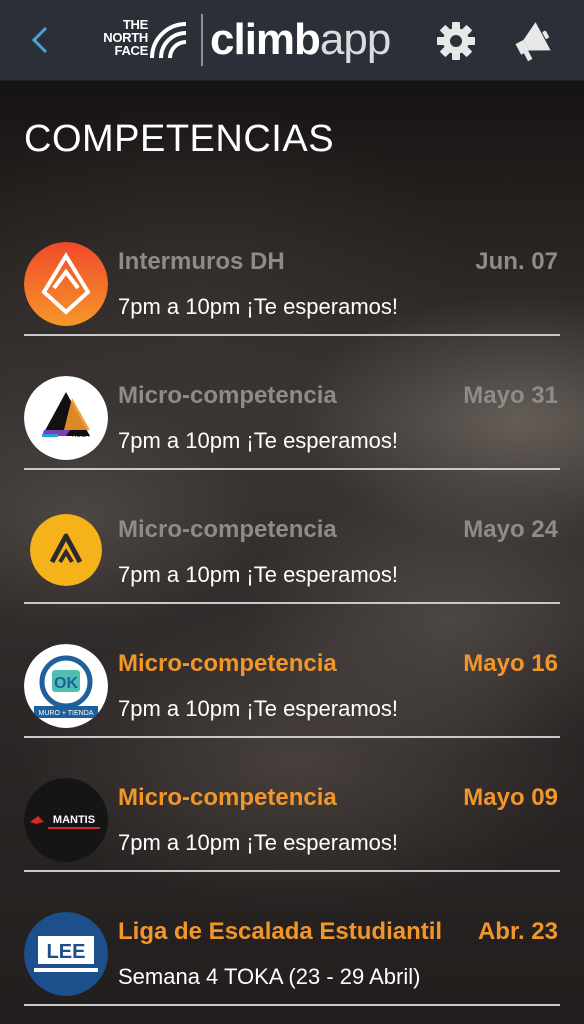 This screenshot has height=1024, width=584. Describe the element at coordinates (80, 436) in the screenshot. I see `roca-logo-text: ROCA` at that location.